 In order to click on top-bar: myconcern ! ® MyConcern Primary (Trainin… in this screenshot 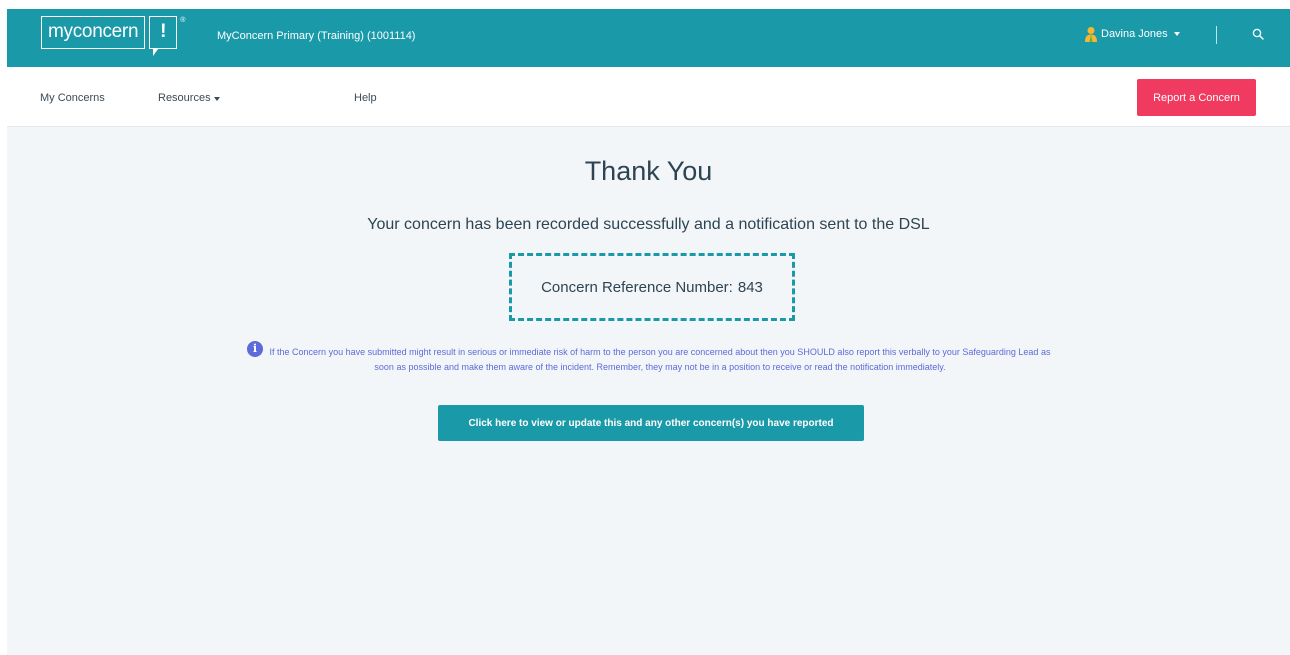, I will do `click(648, 38)`.